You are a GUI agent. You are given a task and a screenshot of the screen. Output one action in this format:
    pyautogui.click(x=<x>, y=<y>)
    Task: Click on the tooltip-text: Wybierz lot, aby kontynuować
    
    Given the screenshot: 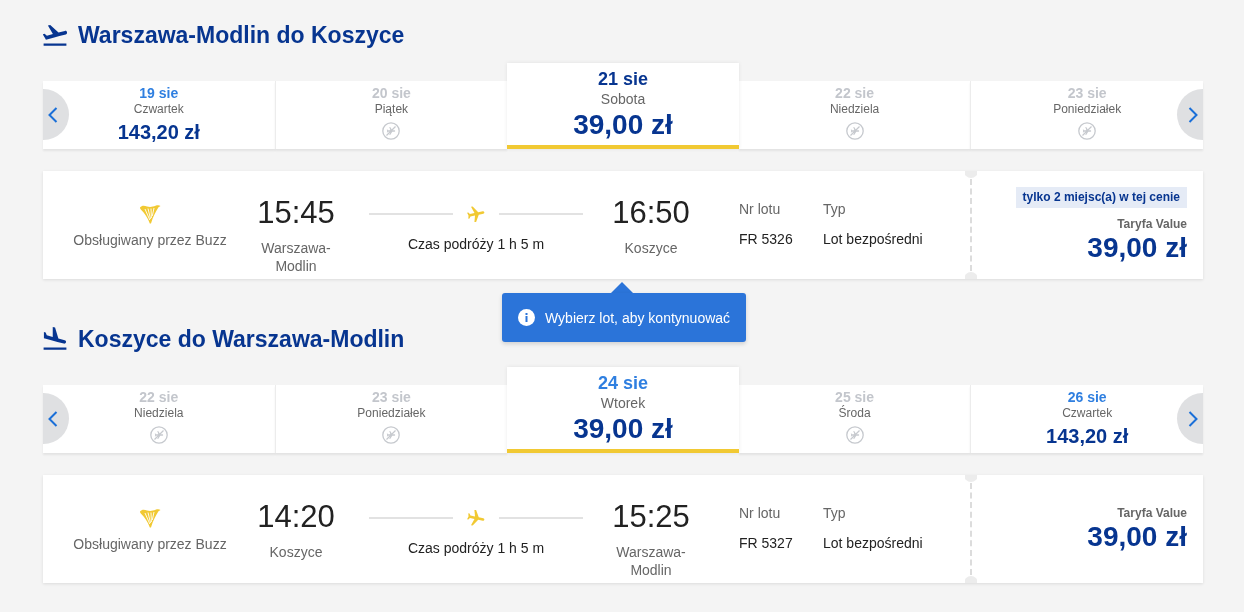 What is the action you would take?
    pyautogui.click(x=638, y=317)
    